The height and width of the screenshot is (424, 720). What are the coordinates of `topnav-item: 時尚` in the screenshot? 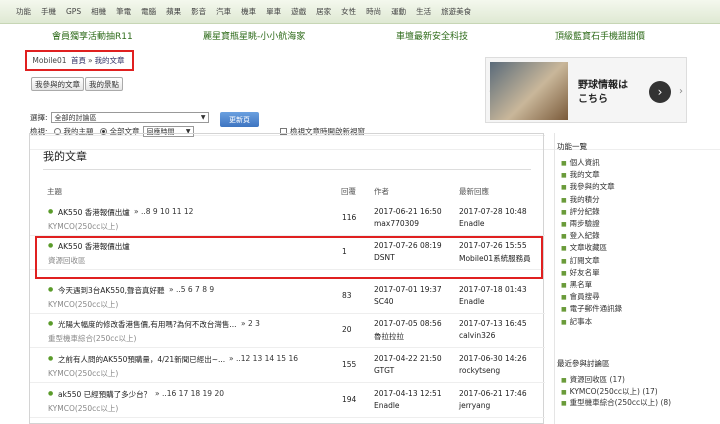 It's located at (373, 11).